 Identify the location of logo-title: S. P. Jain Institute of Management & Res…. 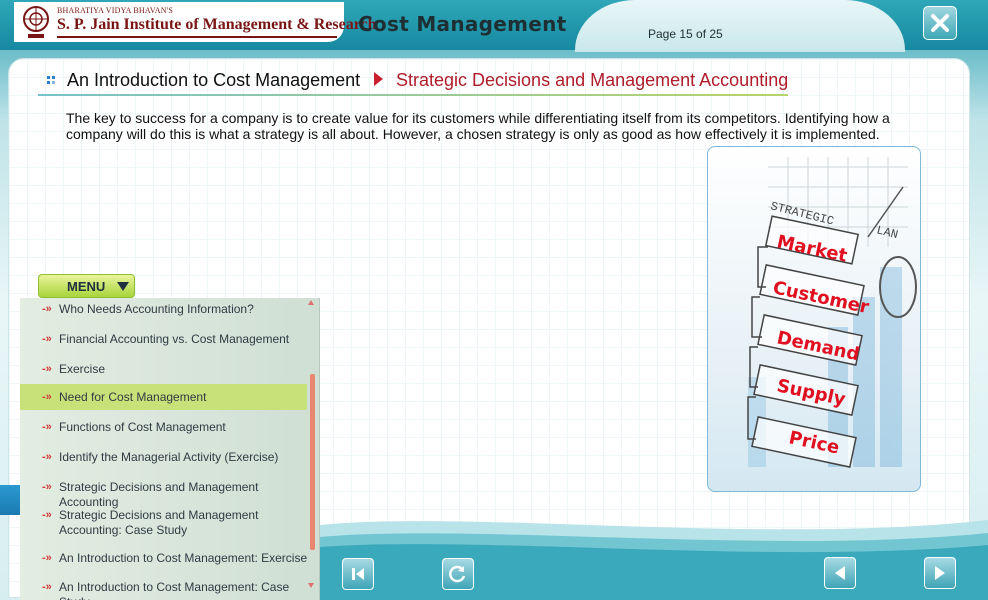
(217, 24).